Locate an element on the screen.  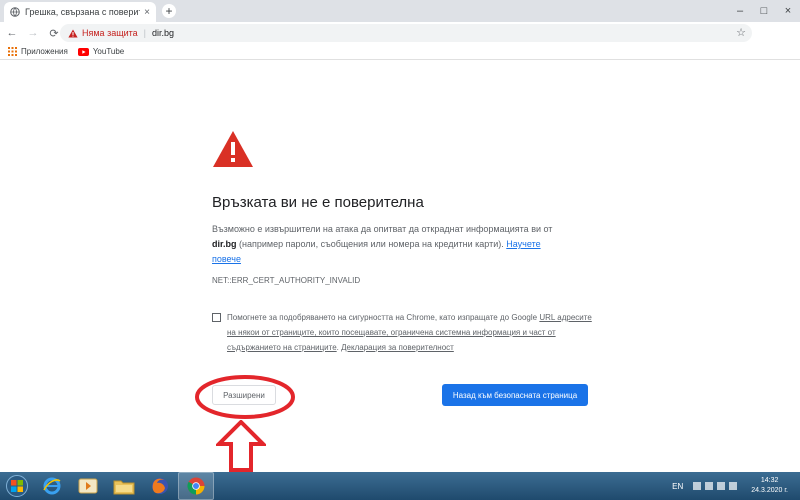
error-code: NET::ERR_CERT_AUTHORITY_INVALID is located at coordinates (286, 280).